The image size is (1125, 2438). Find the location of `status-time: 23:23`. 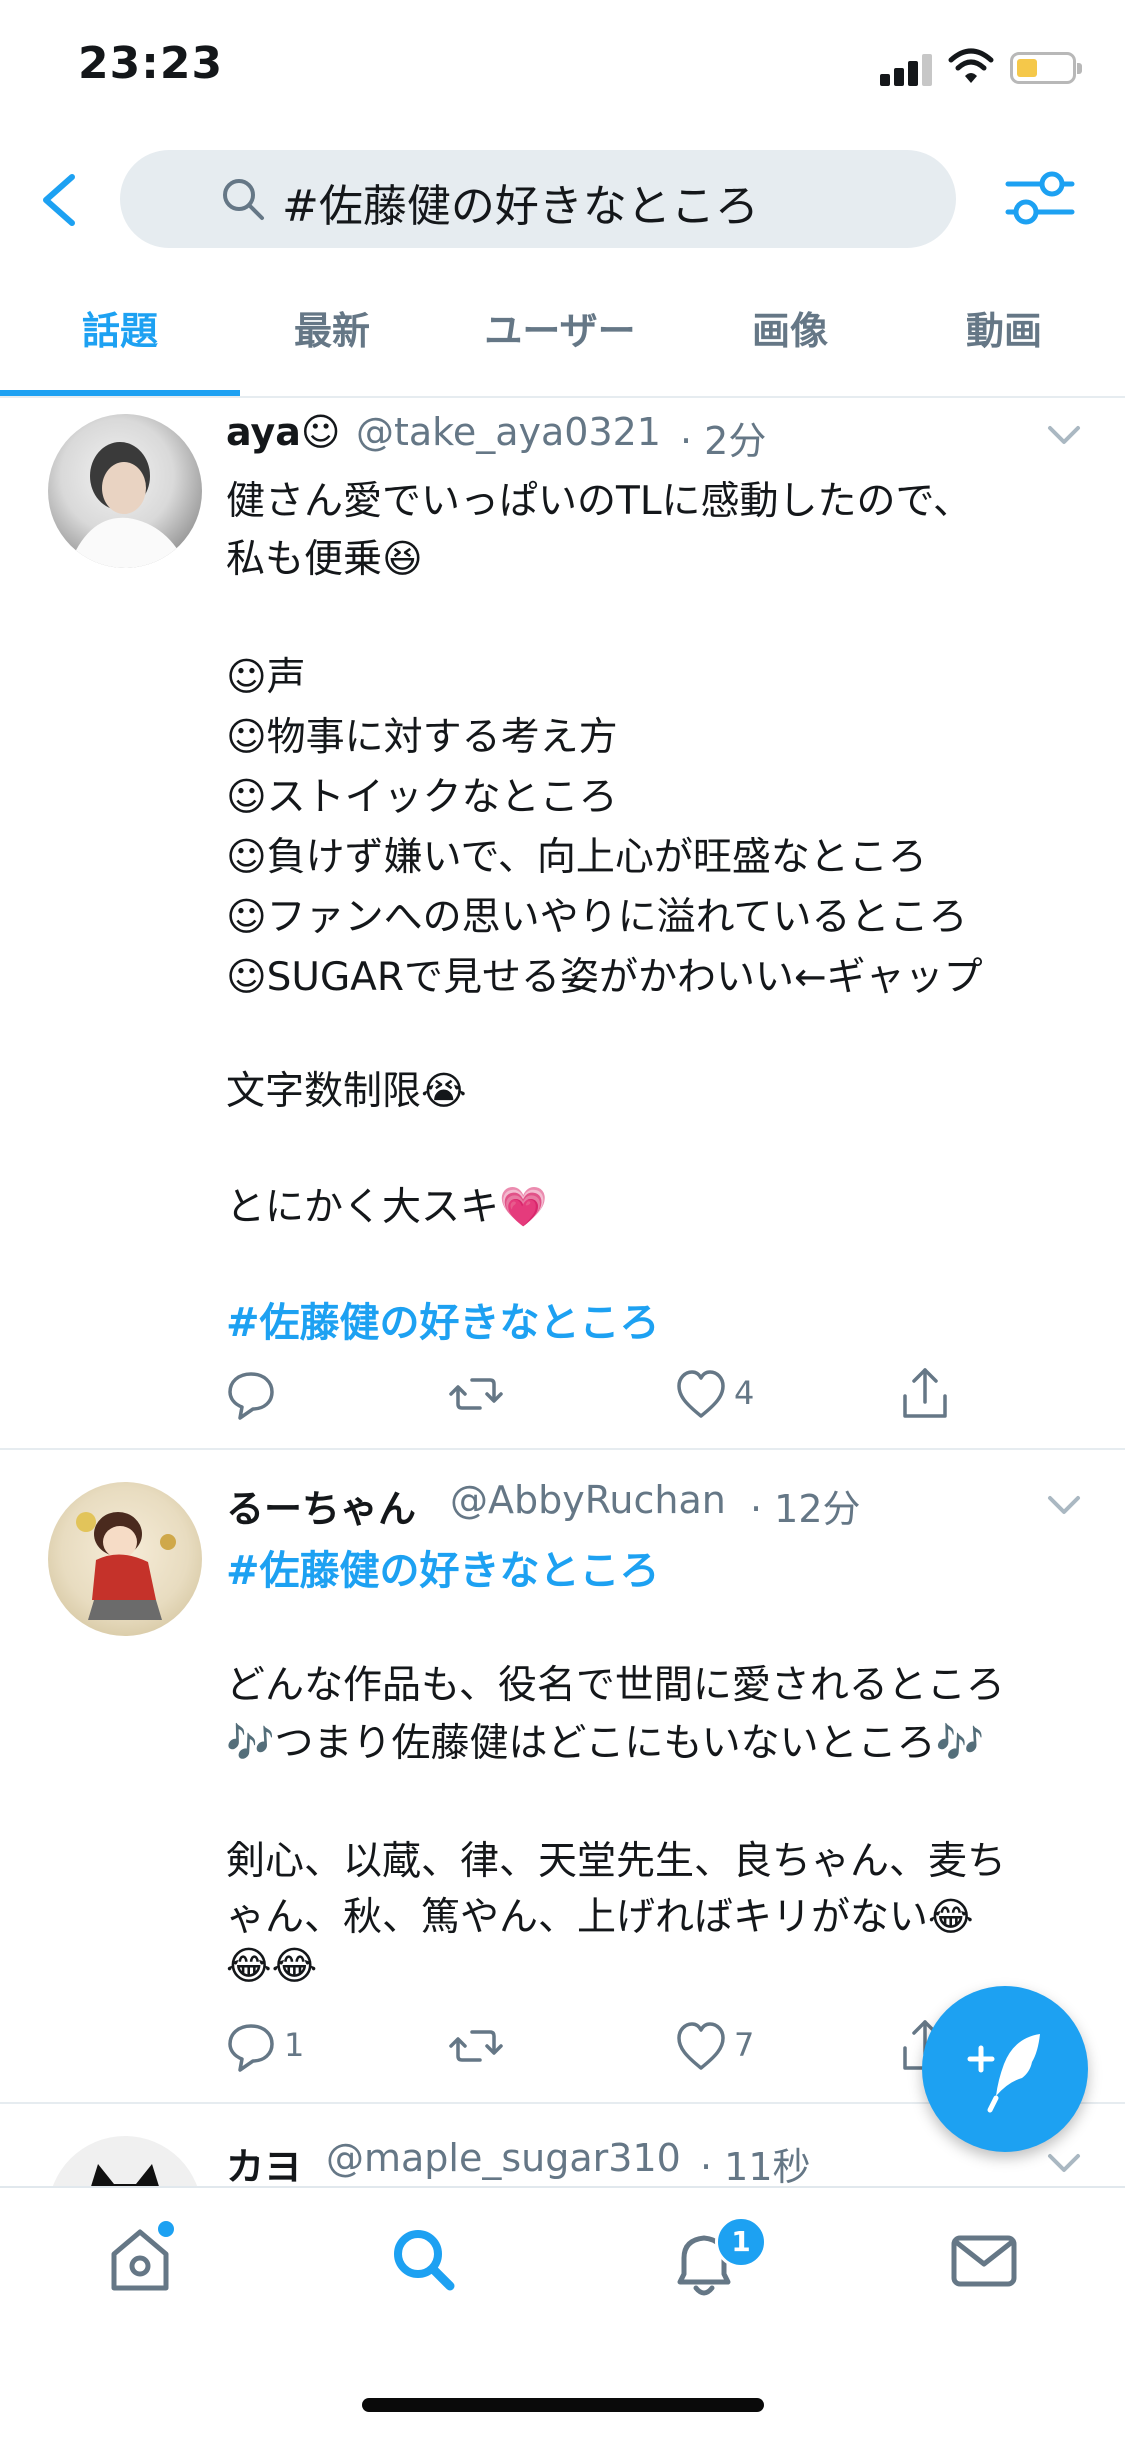

status-time: 23:23 is located at coordinates (151, 63).